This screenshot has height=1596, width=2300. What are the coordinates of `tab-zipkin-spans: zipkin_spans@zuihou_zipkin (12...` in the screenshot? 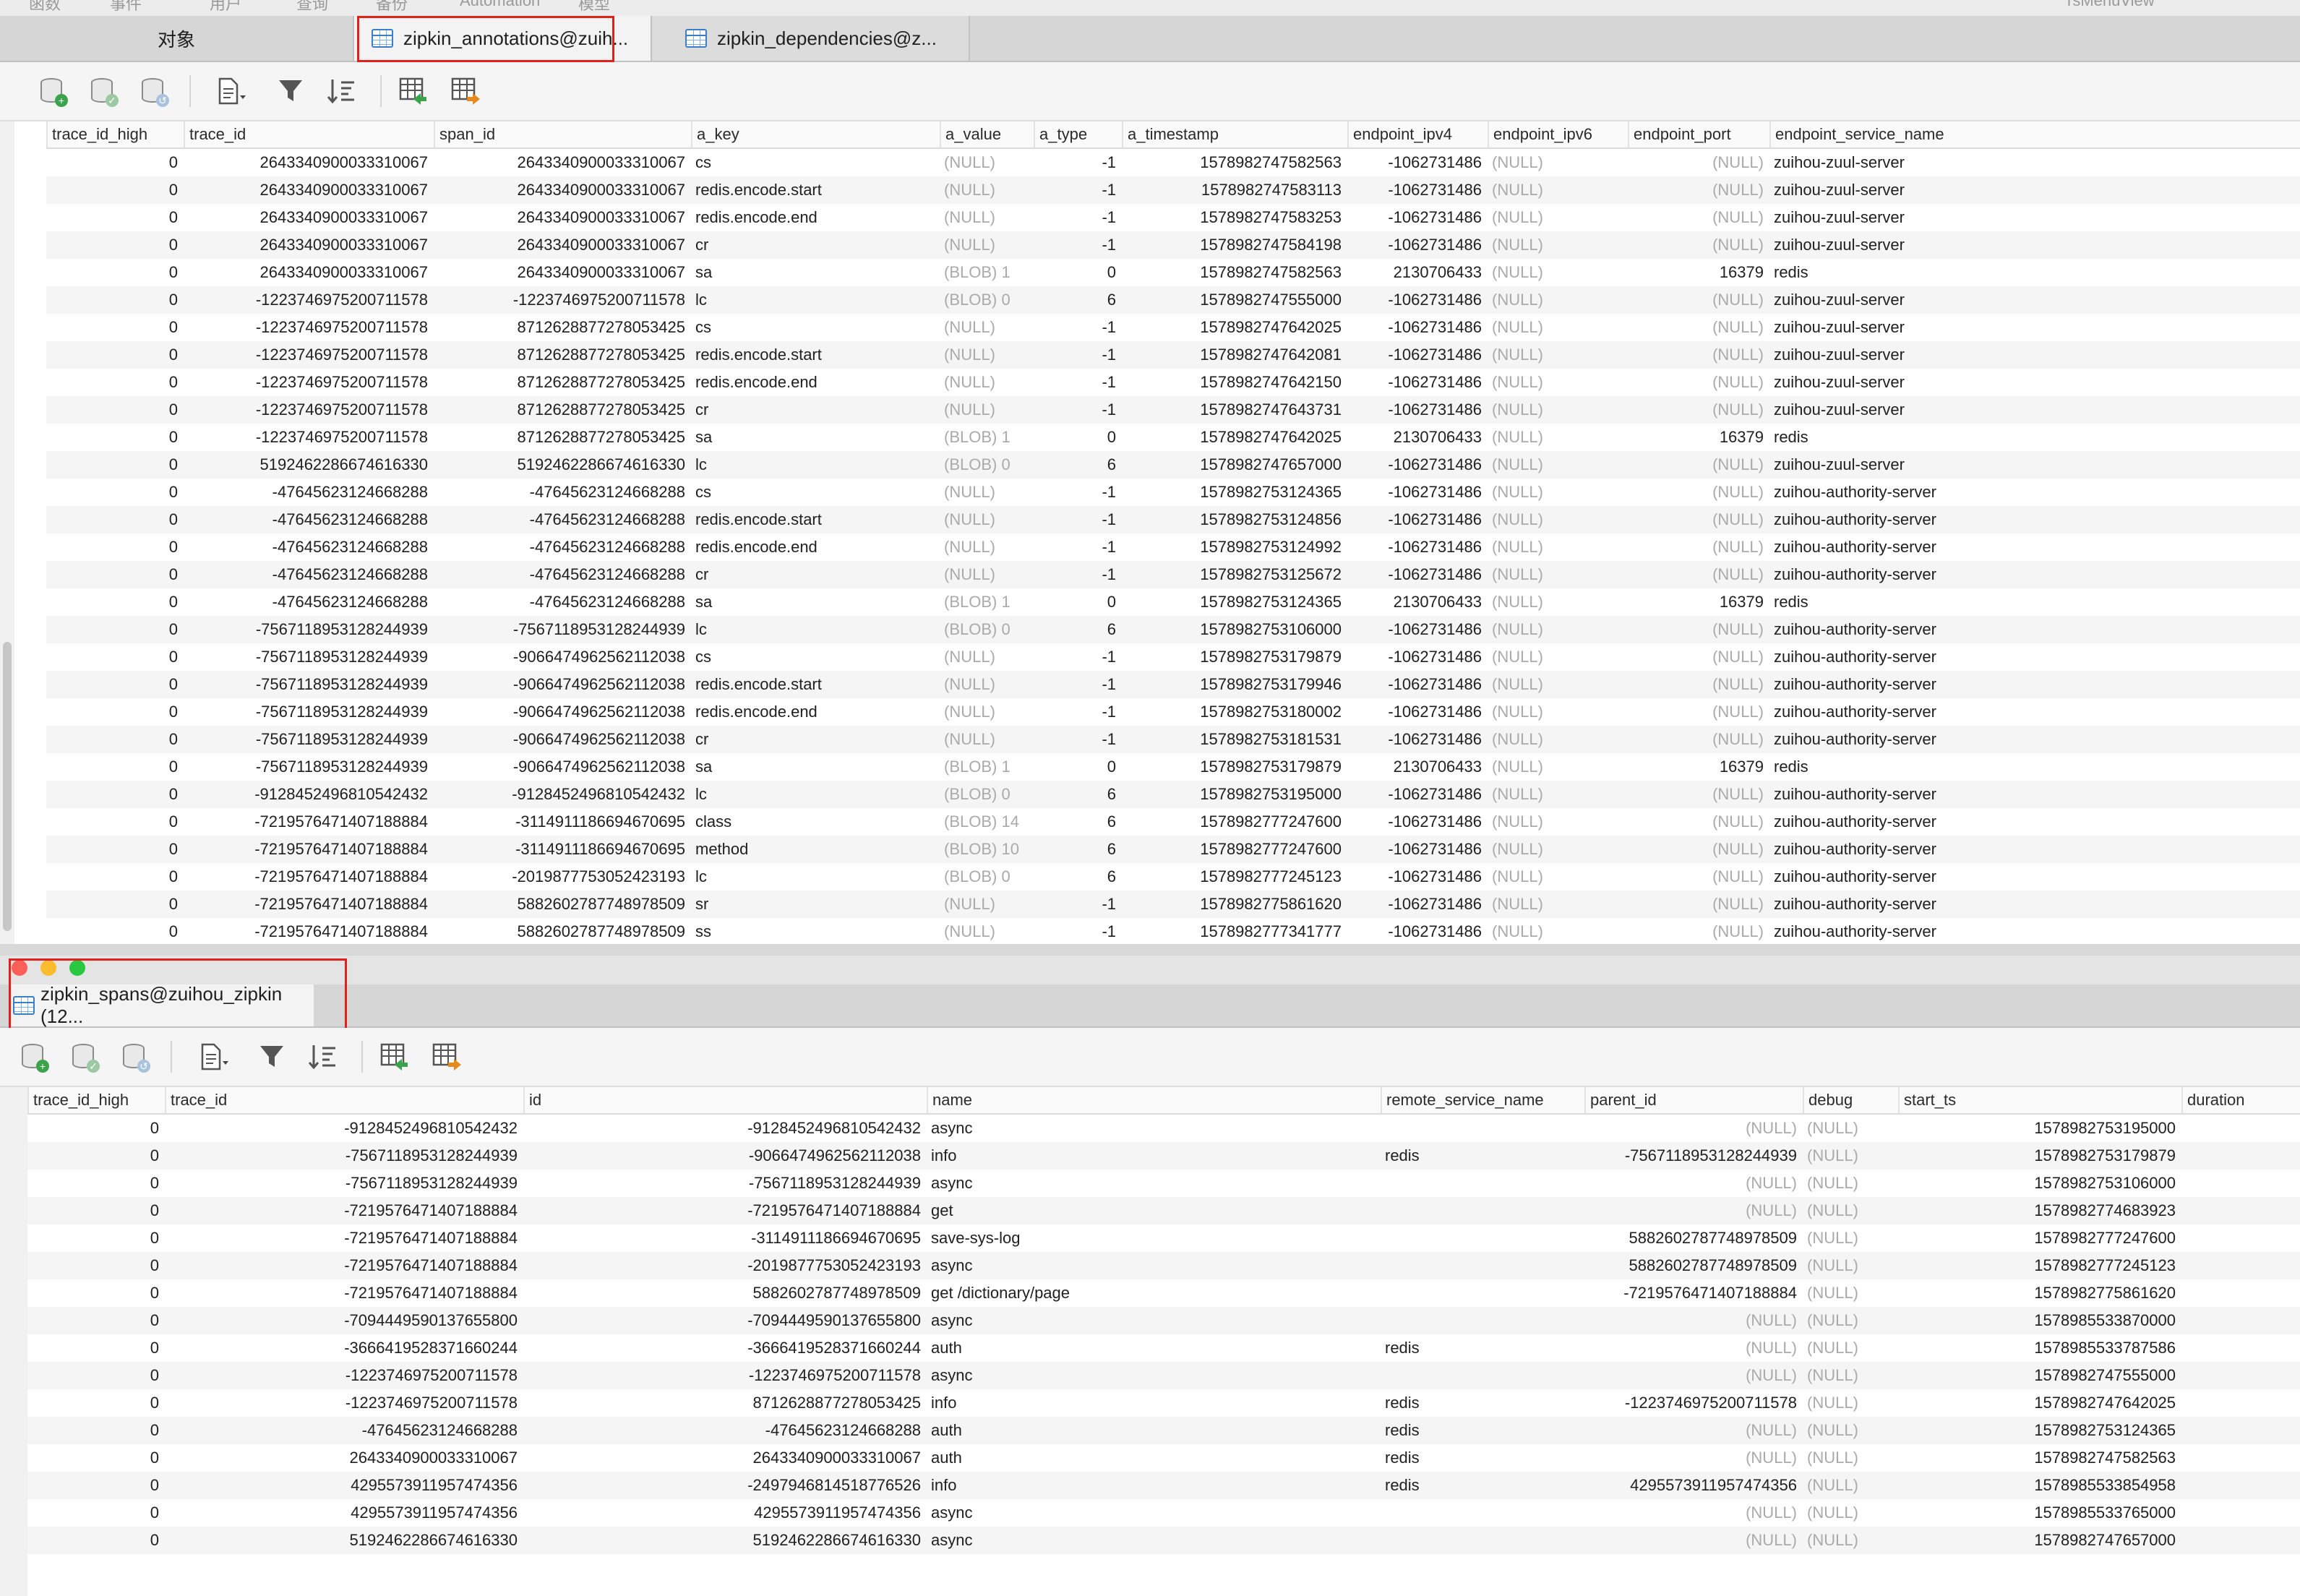 It's located at (162, 1005).